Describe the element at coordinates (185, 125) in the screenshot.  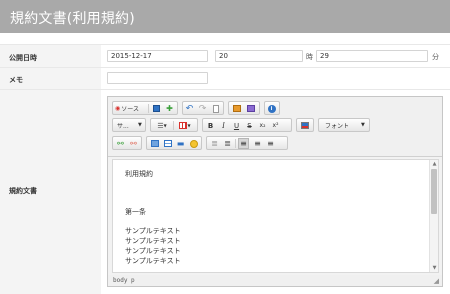
I see `table-dropdown-icon: ▼` at that location.